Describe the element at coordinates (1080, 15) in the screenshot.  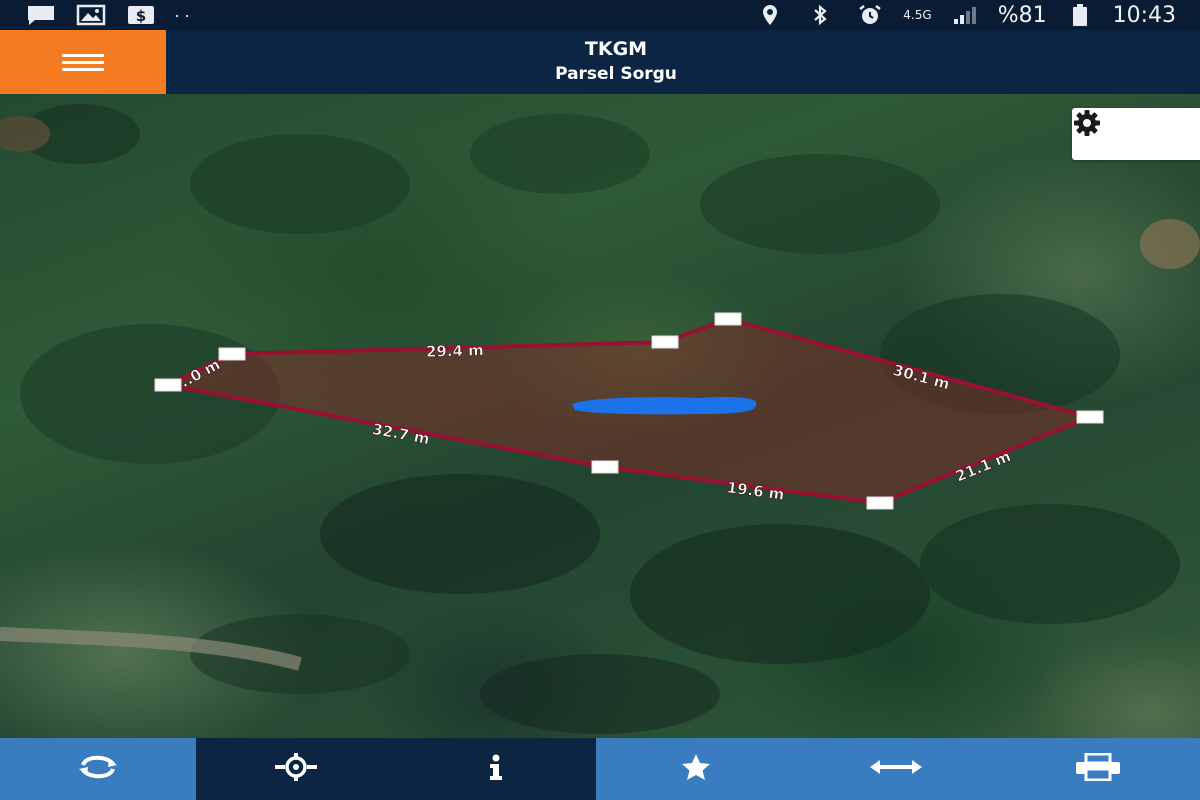
I see `battery-icon` at that location.